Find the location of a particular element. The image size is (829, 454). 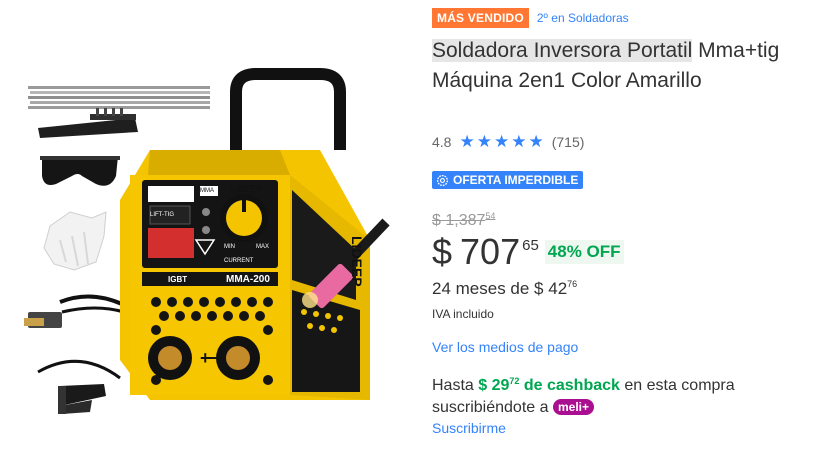

safety-glasses is located at coordinates (80, 171).